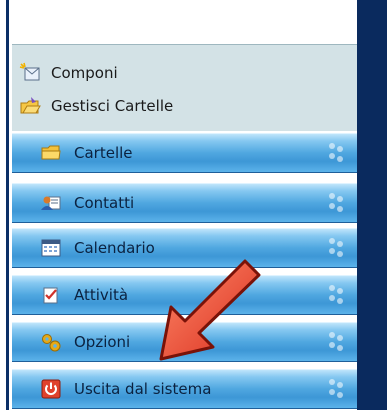  What do you see at coordinates (51, 342) in the screenshot?
I see `options-gear-icon` at bounding box center [51, 342].